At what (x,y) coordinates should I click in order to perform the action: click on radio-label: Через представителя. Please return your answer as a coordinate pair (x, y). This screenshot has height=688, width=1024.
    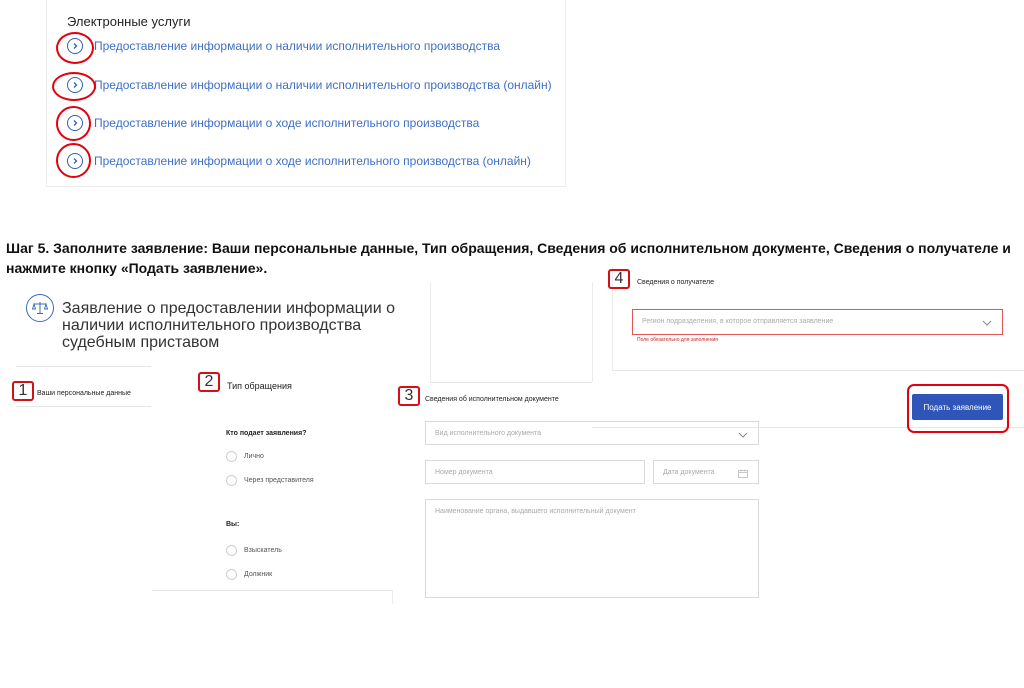
    Looking at the image, I should click on (279, 480).